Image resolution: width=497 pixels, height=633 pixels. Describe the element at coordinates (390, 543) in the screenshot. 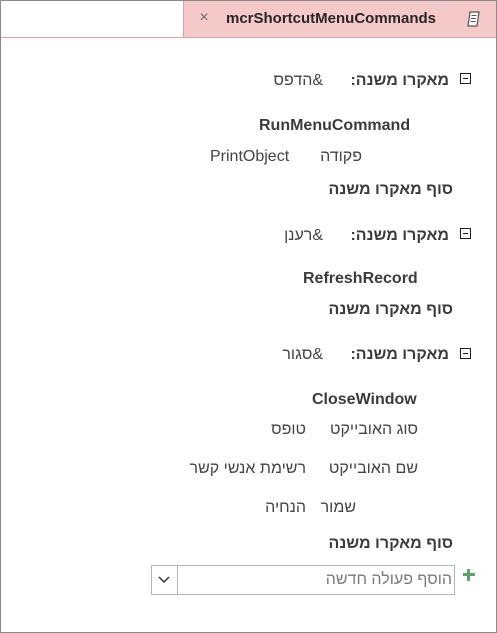

I see `submacro-3-end-label: סוף מאקרו משנה` at that location.